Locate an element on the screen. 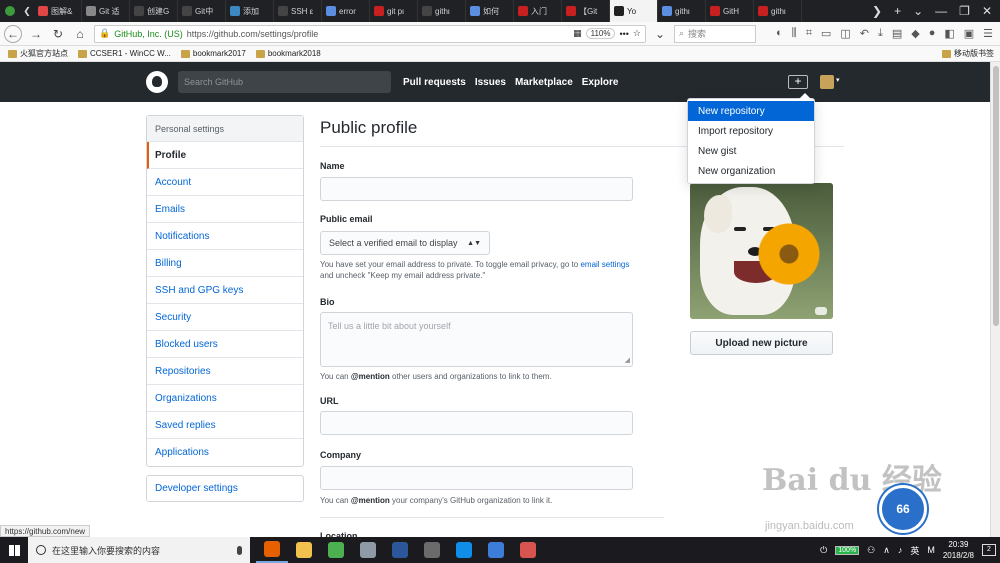 The image size is (1000, 563). bio-textarea: Tell us a little bit about yourself ◢ is located at coordinates (476, 339).